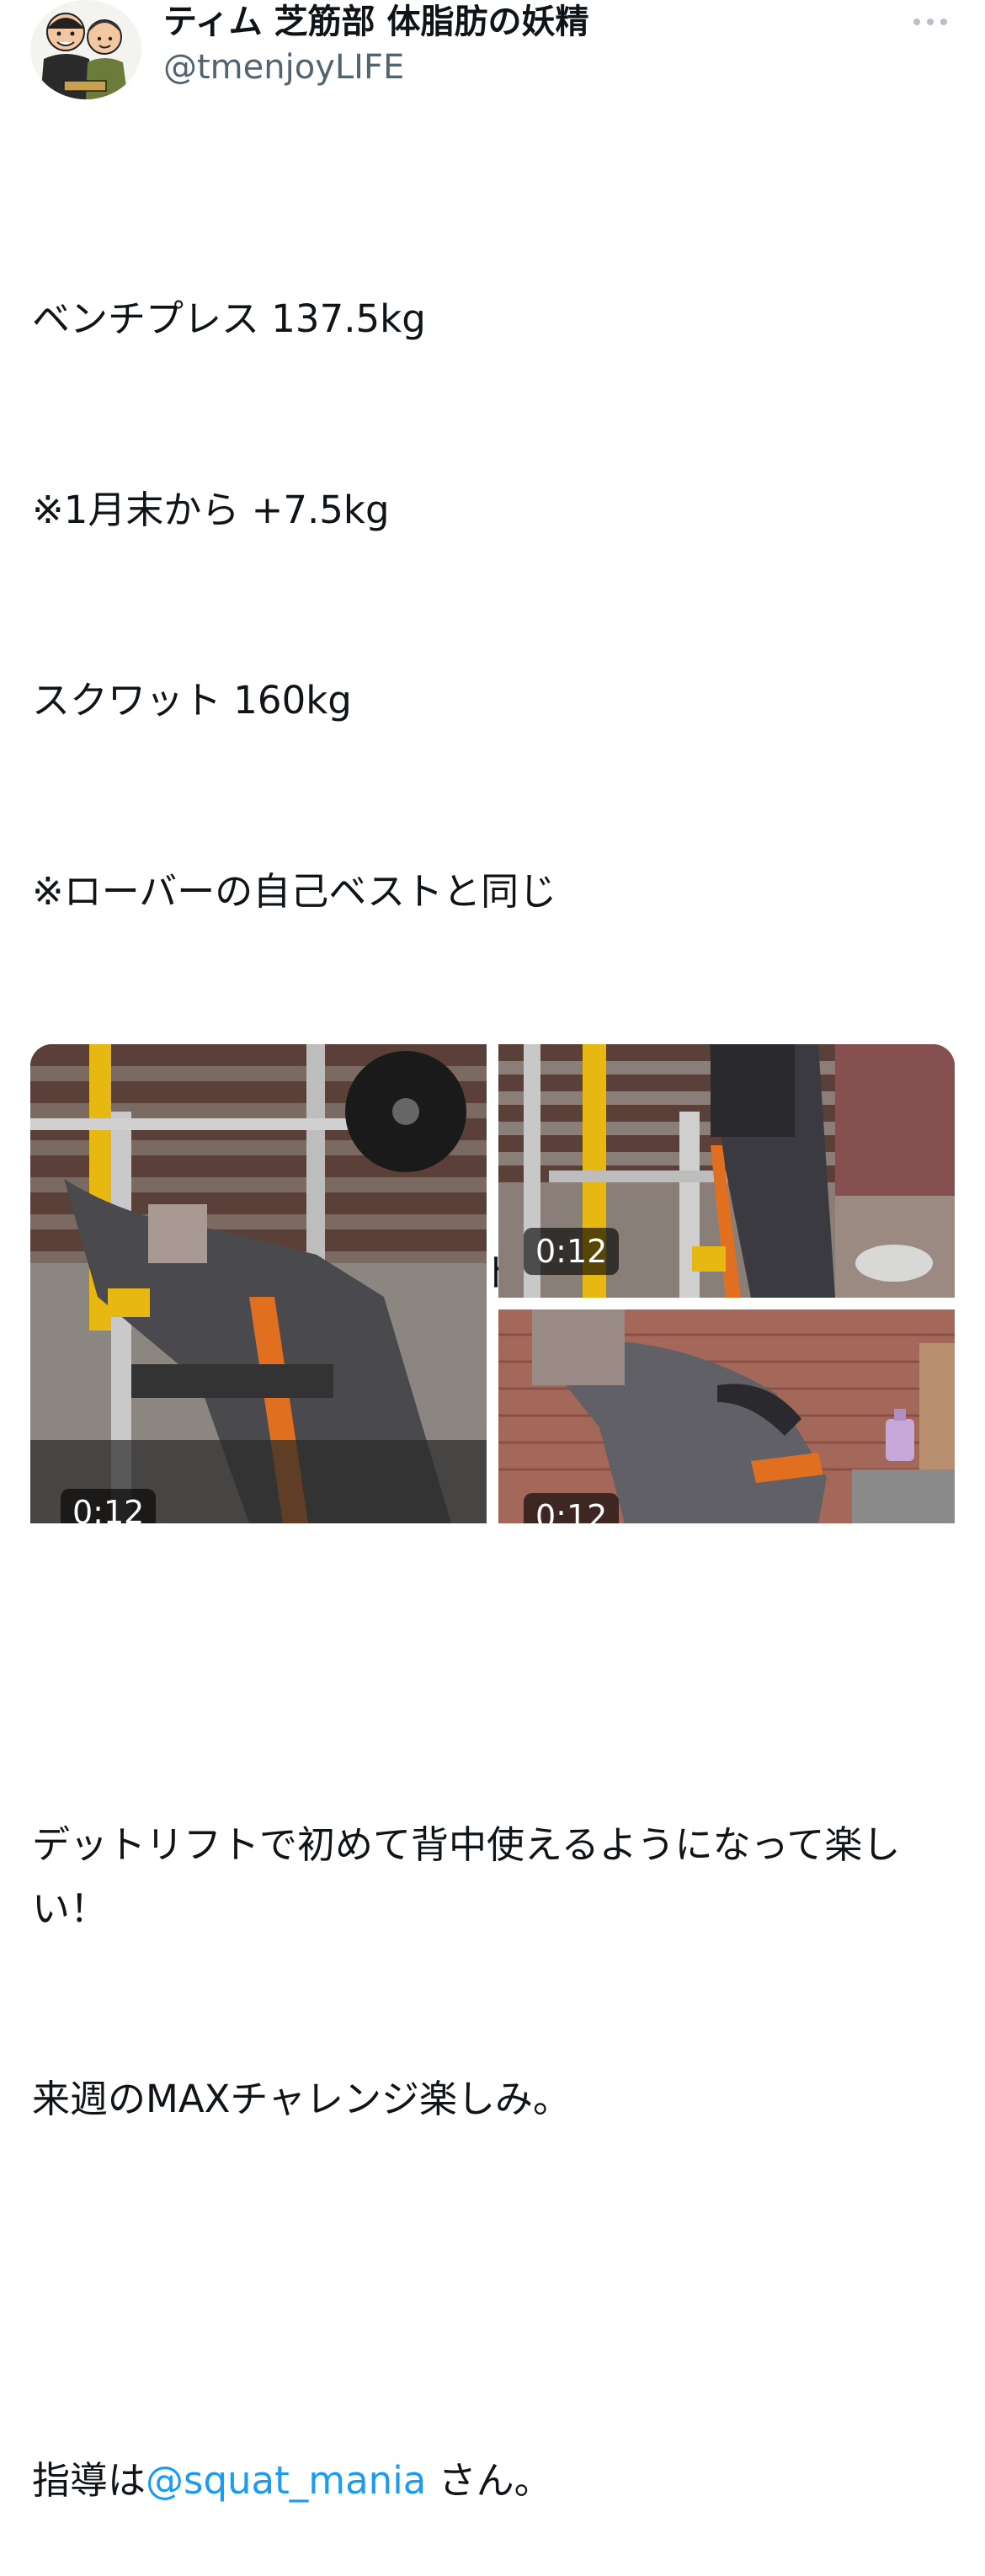 This screenshot has width=985, height=2576. Describe the element at coordinates (211, 509) in the screenshot. I see `tweet-line: ※1月末から +7.5kg` at that location.